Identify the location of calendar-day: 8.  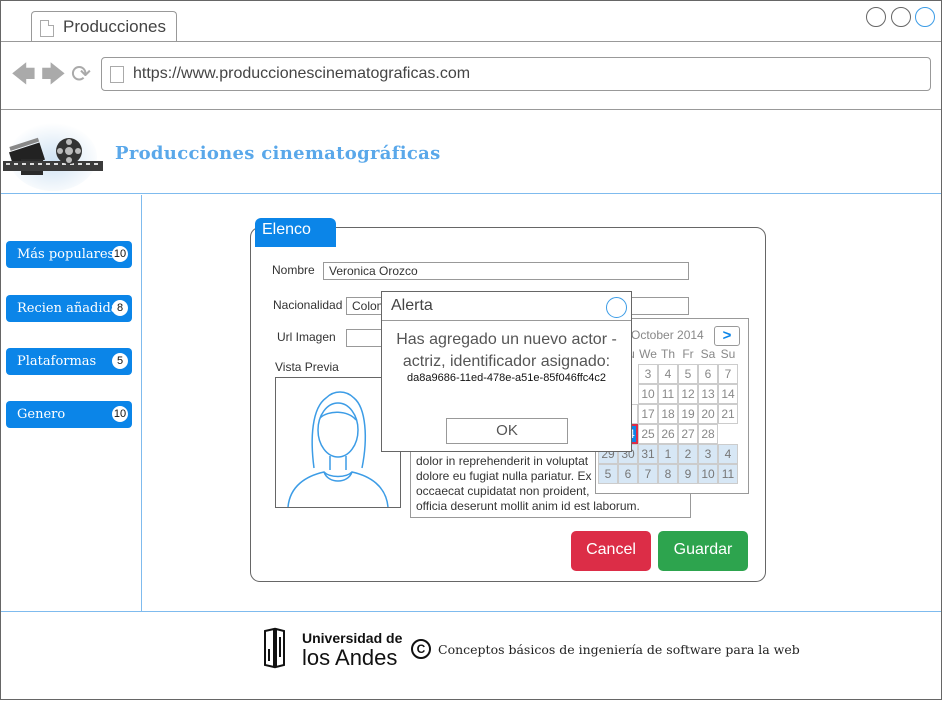
(668, 474).